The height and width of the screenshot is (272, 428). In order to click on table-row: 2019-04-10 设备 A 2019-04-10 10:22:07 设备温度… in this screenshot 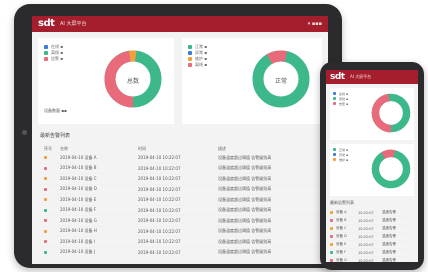, I will do `click(181, 158)`.